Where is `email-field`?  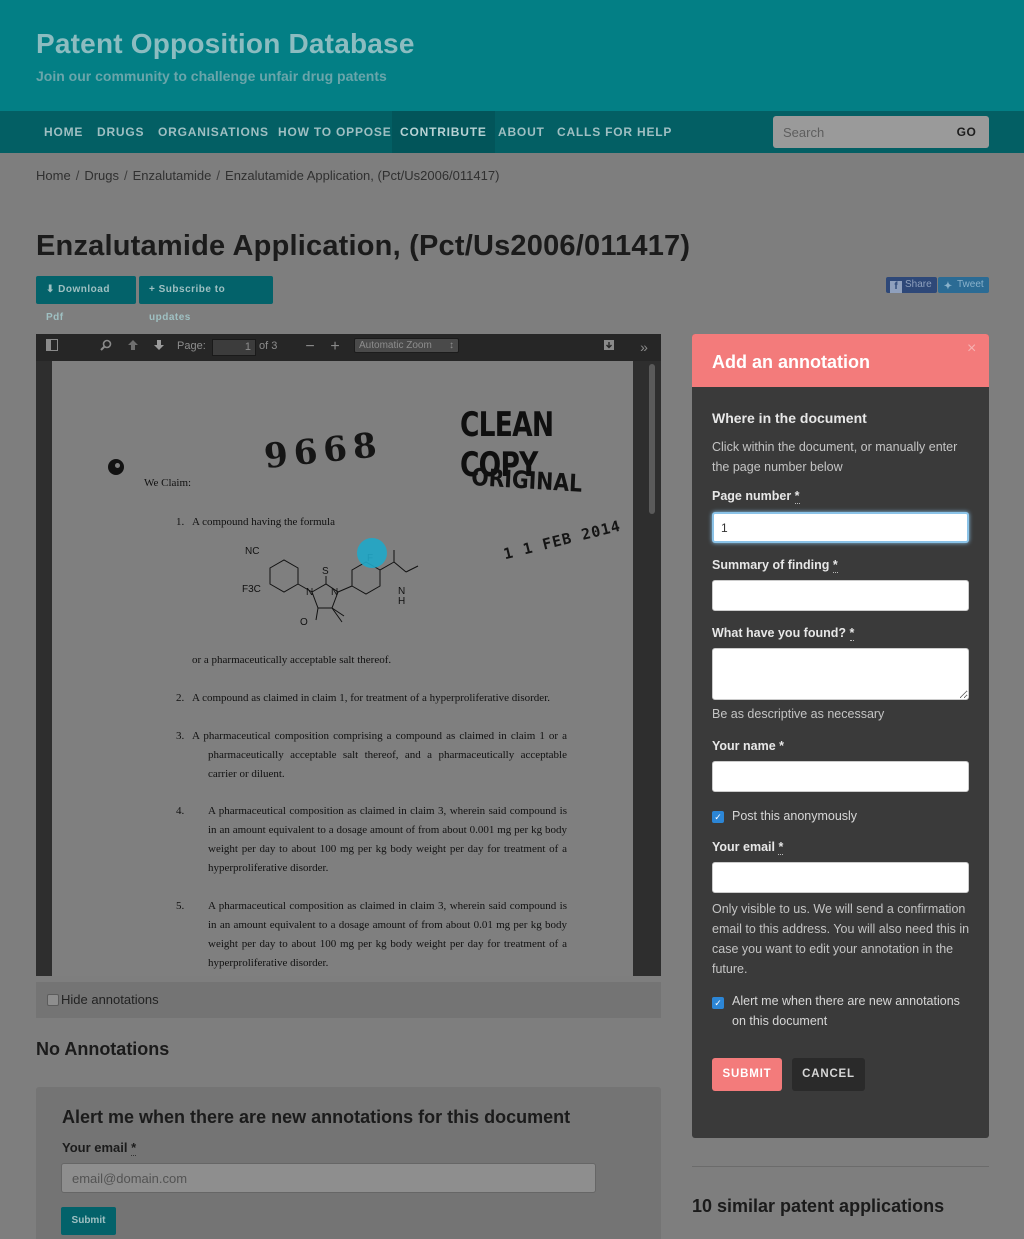
email-field is located at coordinates (840, 877).